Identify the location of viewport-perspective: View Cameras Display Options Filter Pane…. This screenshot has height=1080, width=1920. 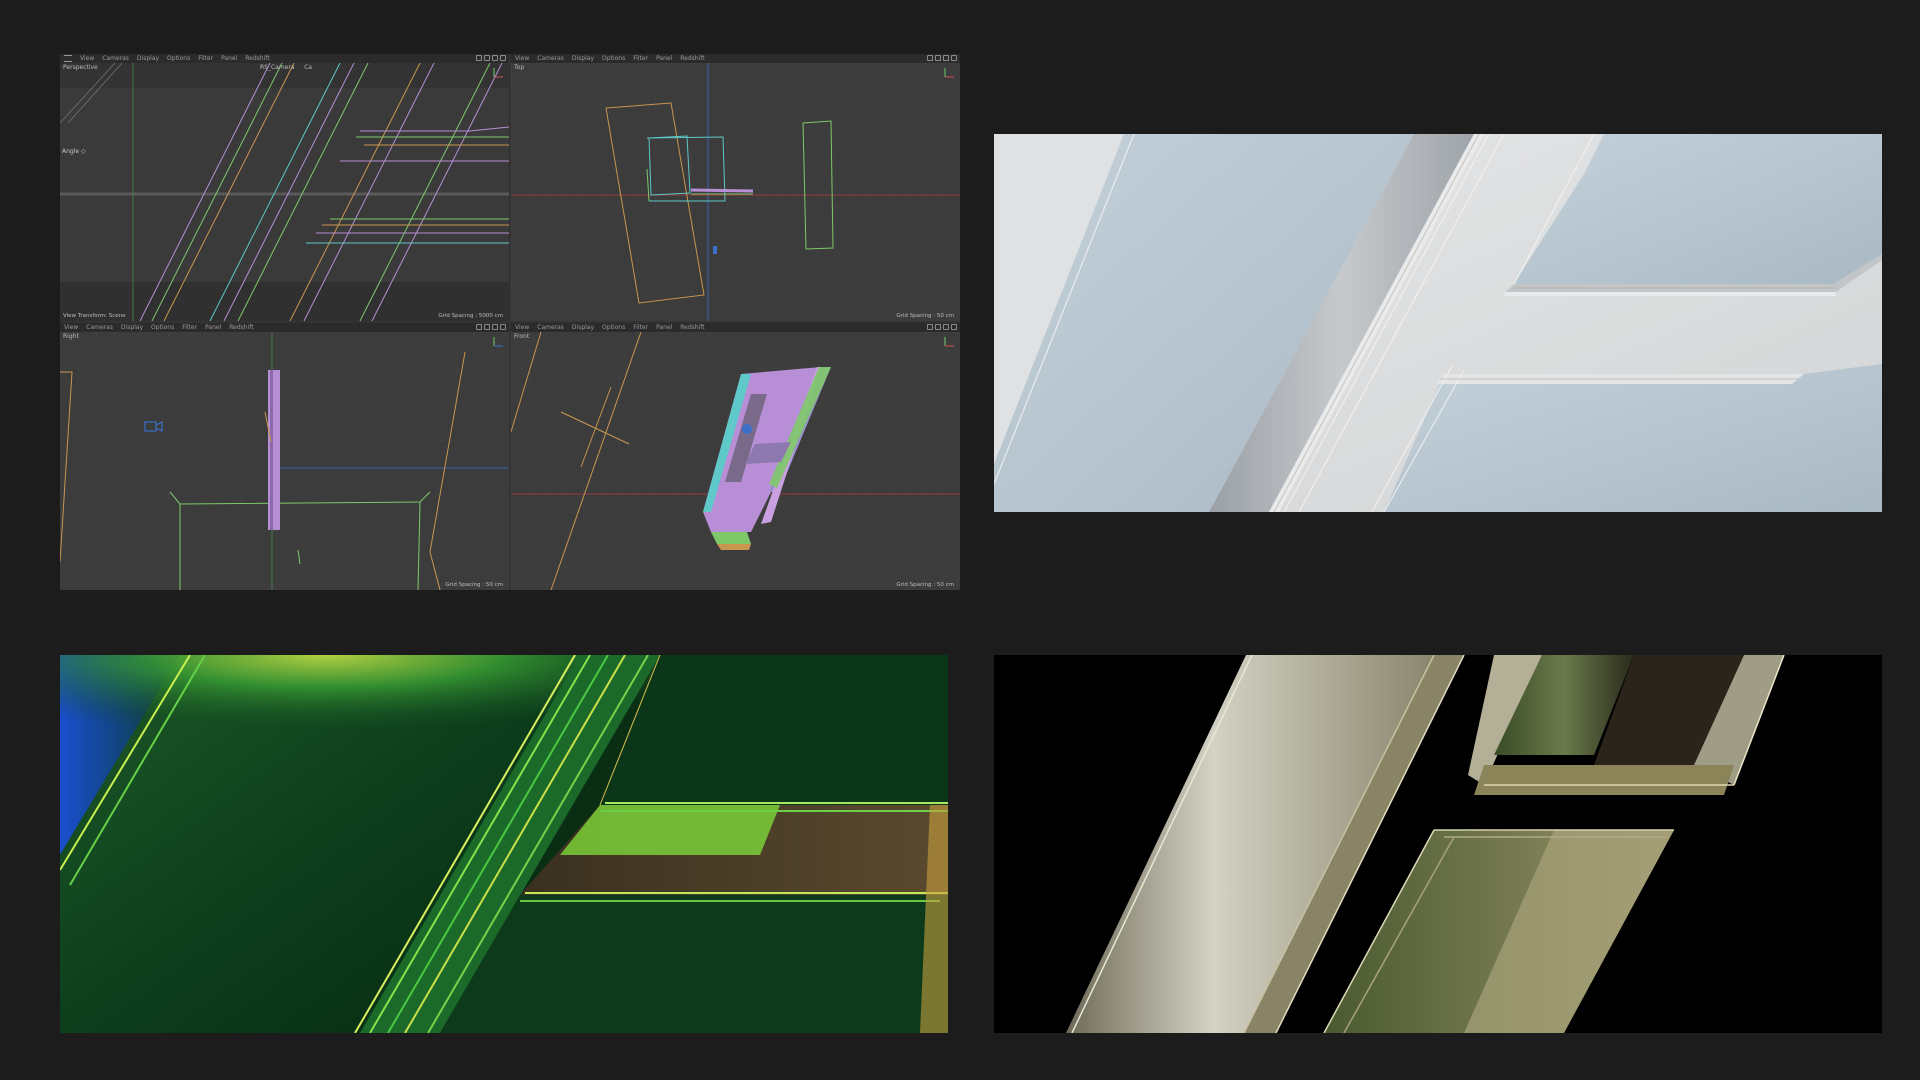
(284, 187).